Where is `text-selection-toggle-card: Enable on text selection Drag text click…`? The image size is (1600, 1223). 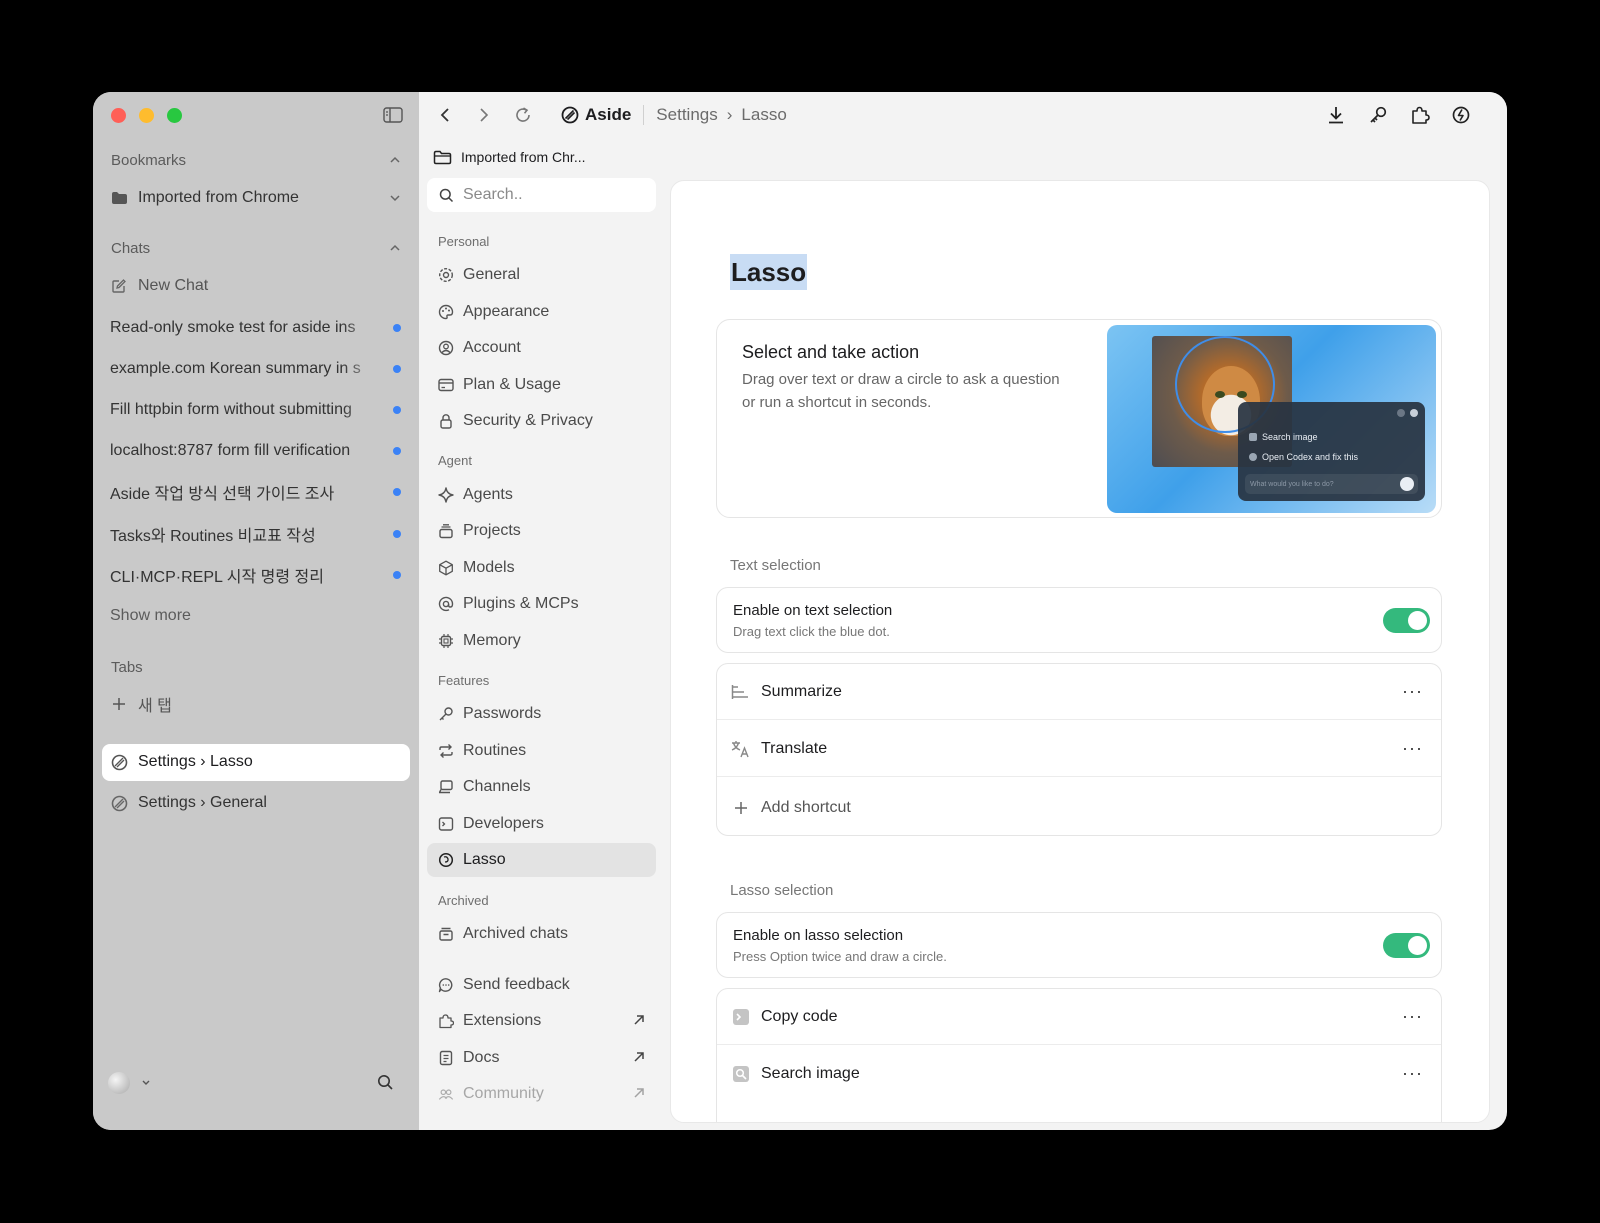 text-selection-toggle-card: Enable on text selection Drag text click… is located at coordinates (1079, 620).